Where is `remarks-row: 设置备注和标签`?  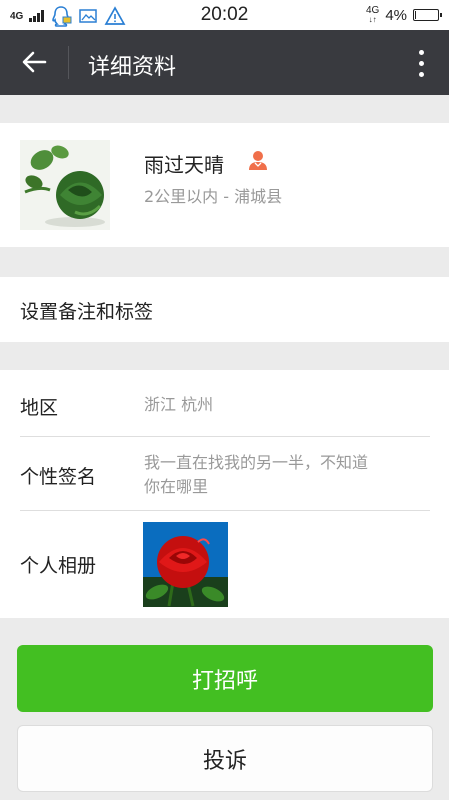
remarks-row: 设置备注和标签 is located at coordinates (224, 309).